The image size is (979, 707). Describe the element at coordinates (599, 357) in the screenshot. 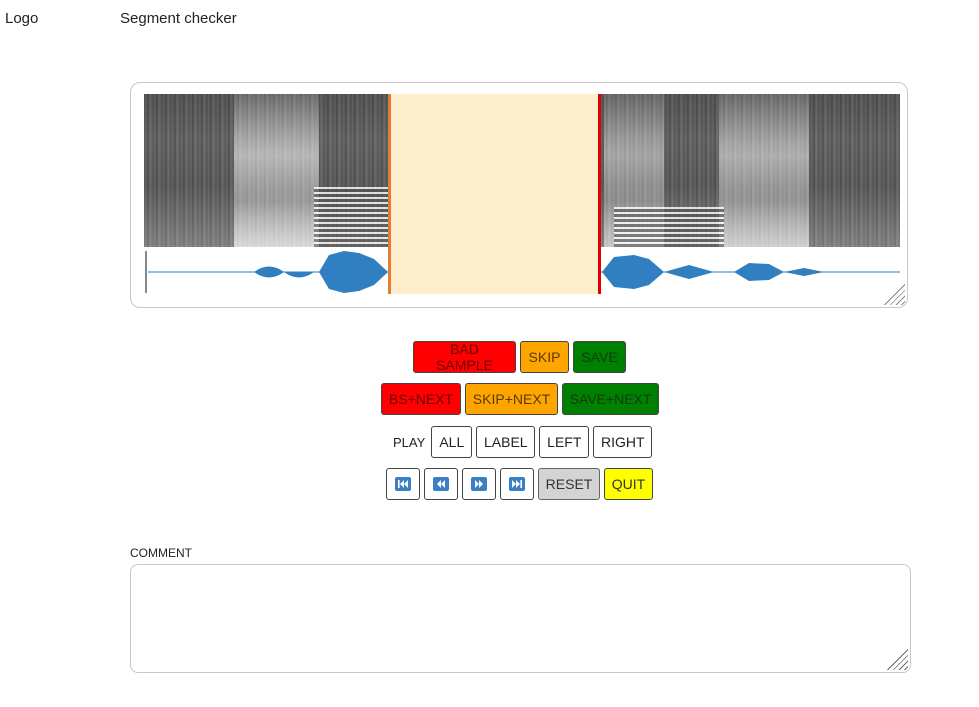

I see `save-button: SAVE` at that location.